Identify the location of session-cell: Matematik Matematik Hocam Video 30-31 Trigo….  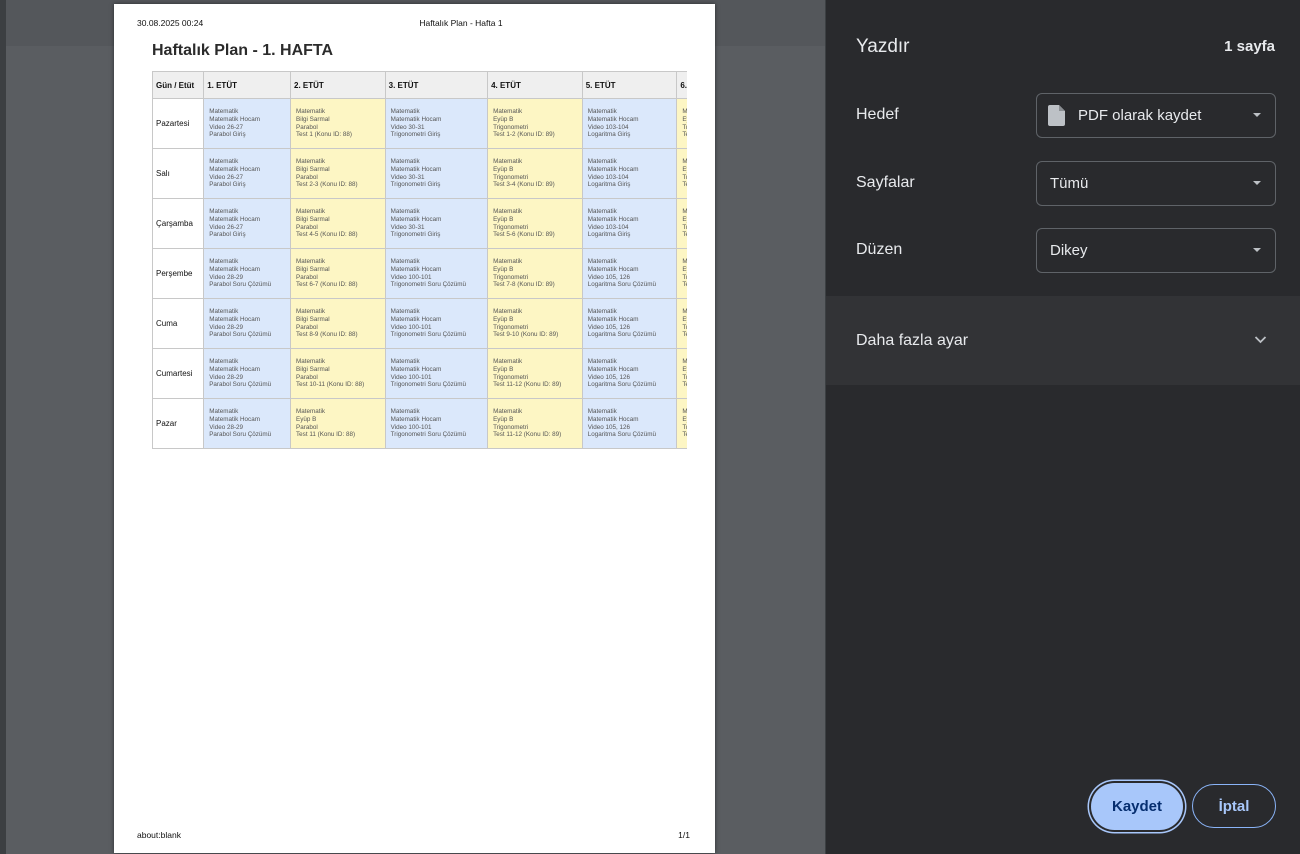
(436, 223).